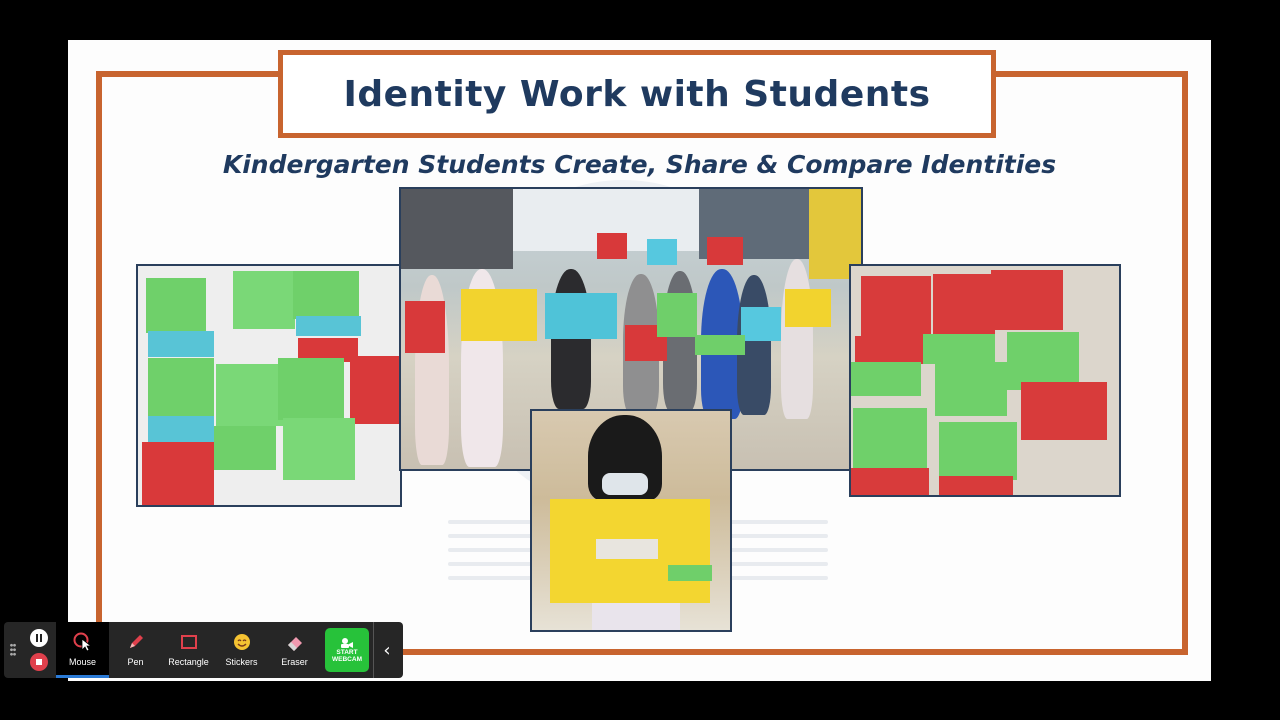 This screenshot has width=1280, height=720. I want to click on recording-controls, so click(39, 650).